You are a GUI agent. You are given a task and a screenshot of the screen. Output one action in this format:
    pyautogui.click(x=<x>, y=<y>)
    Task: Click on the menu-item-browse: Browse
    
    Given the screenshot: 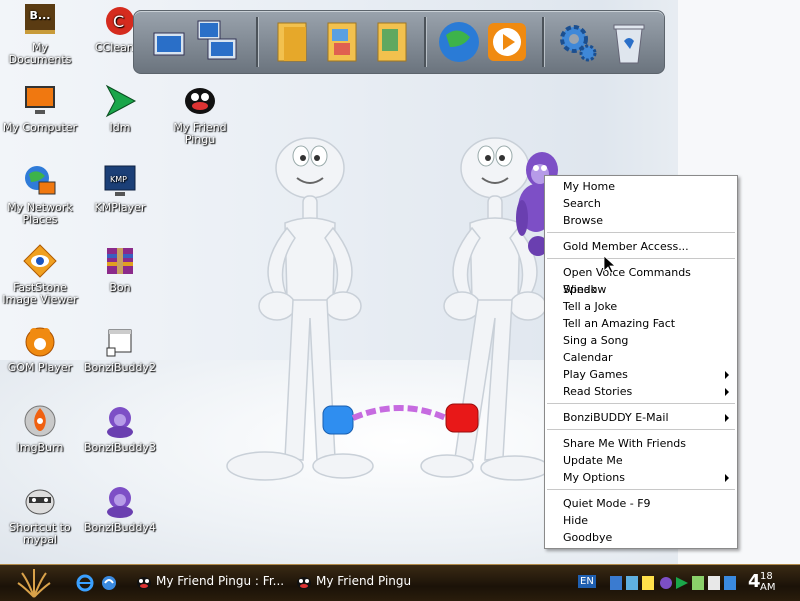 What is the action you would take?
    pyautogui.click(x=646, y=220)
    